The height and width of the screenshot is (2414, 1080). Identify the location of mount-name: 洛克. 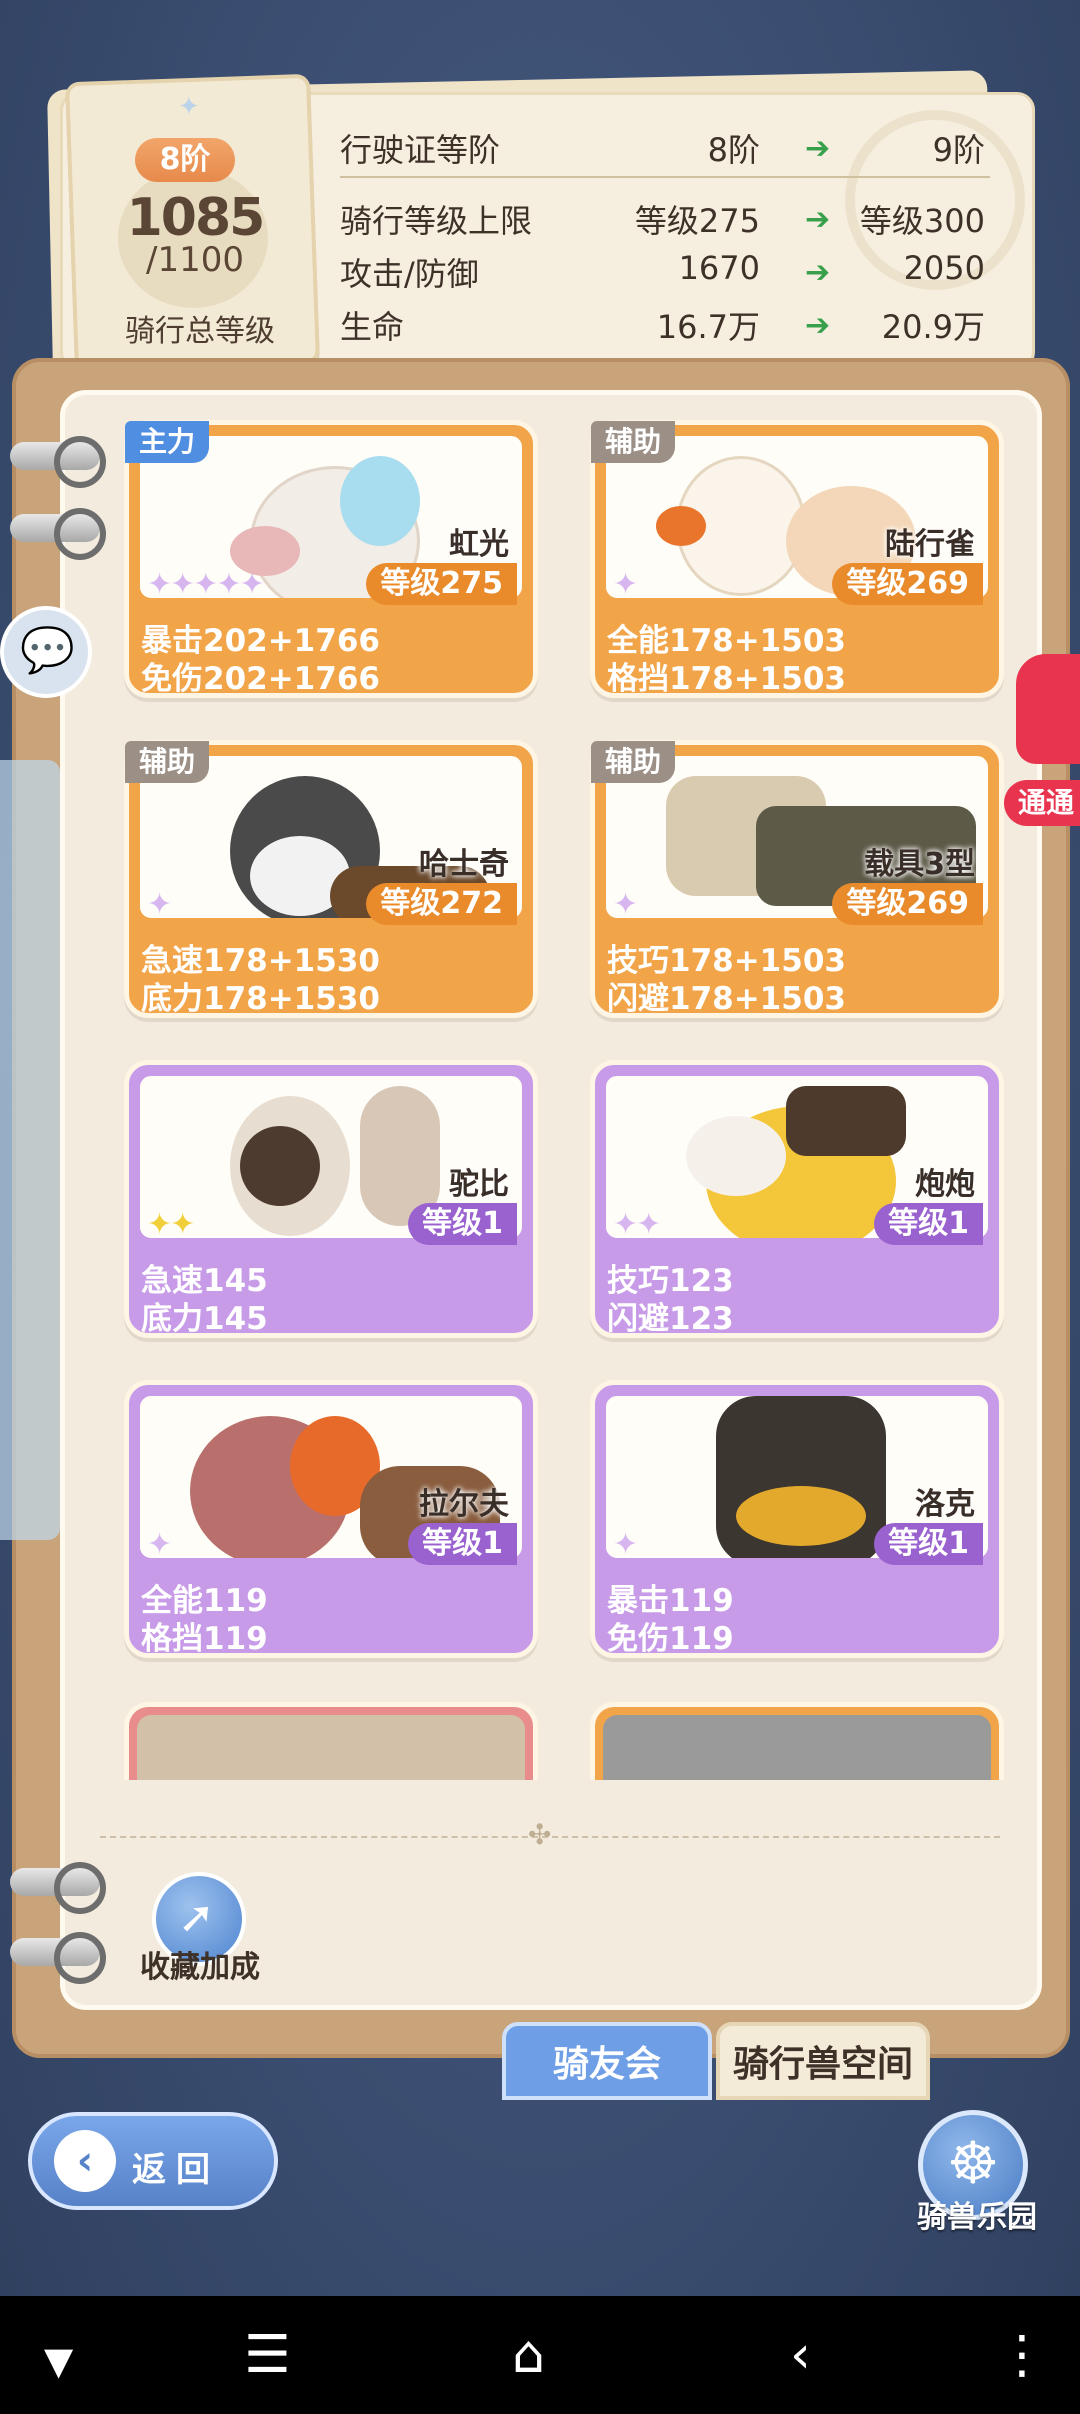
(945, 1504).